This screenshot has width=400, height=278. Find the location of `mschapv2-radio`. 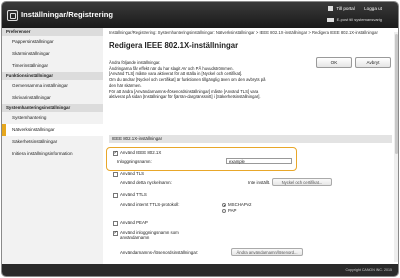

mschapv2-radio is located at coordinates (224, 205).